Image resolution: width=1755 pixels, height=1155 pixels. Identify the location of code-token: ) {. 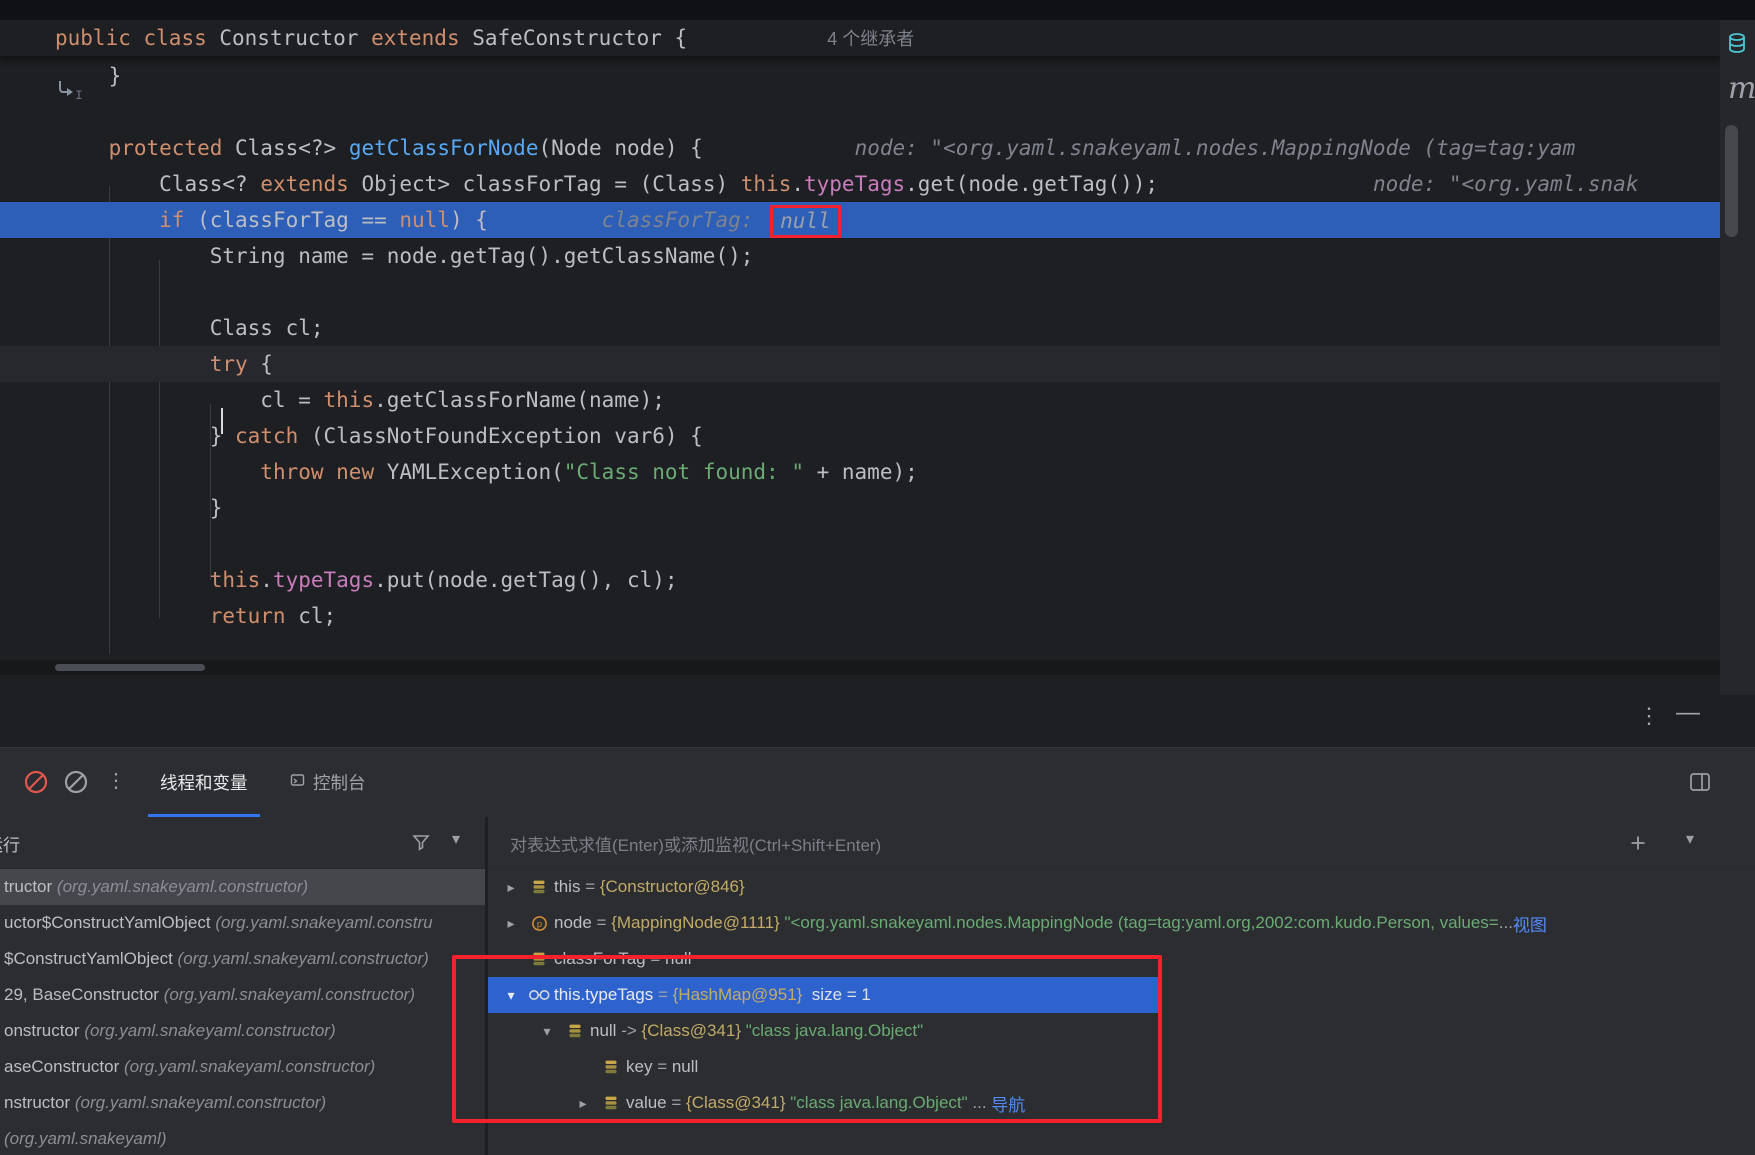
(468, 220).